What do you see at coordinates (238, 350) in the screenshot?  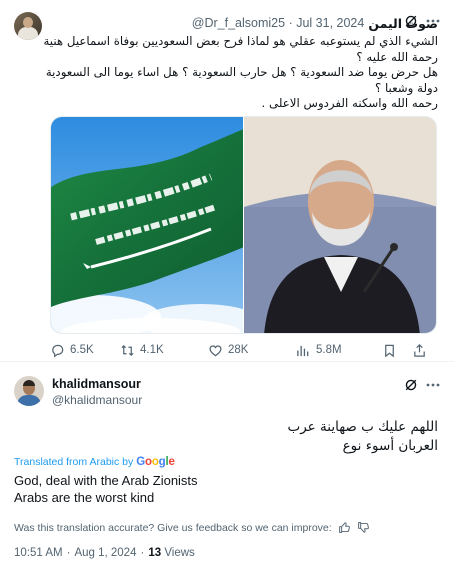 I see `like-count: 28K` at bounding box center [238, 350].